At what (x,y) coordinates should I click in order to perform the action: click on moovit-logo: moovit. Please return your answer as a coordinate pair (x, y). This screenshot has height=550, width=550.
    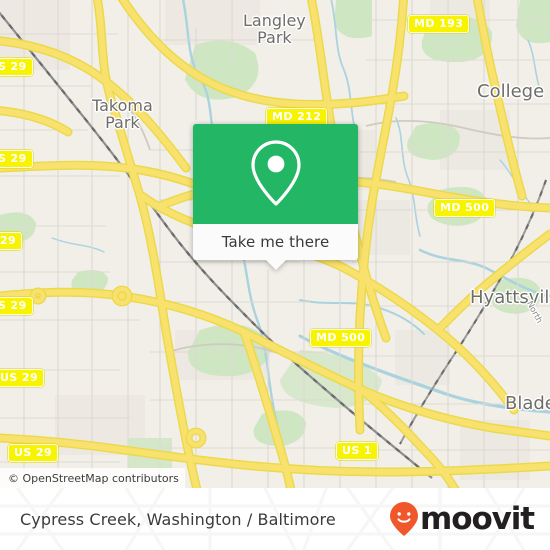
    Looking at the image, I should click on (462, 518).